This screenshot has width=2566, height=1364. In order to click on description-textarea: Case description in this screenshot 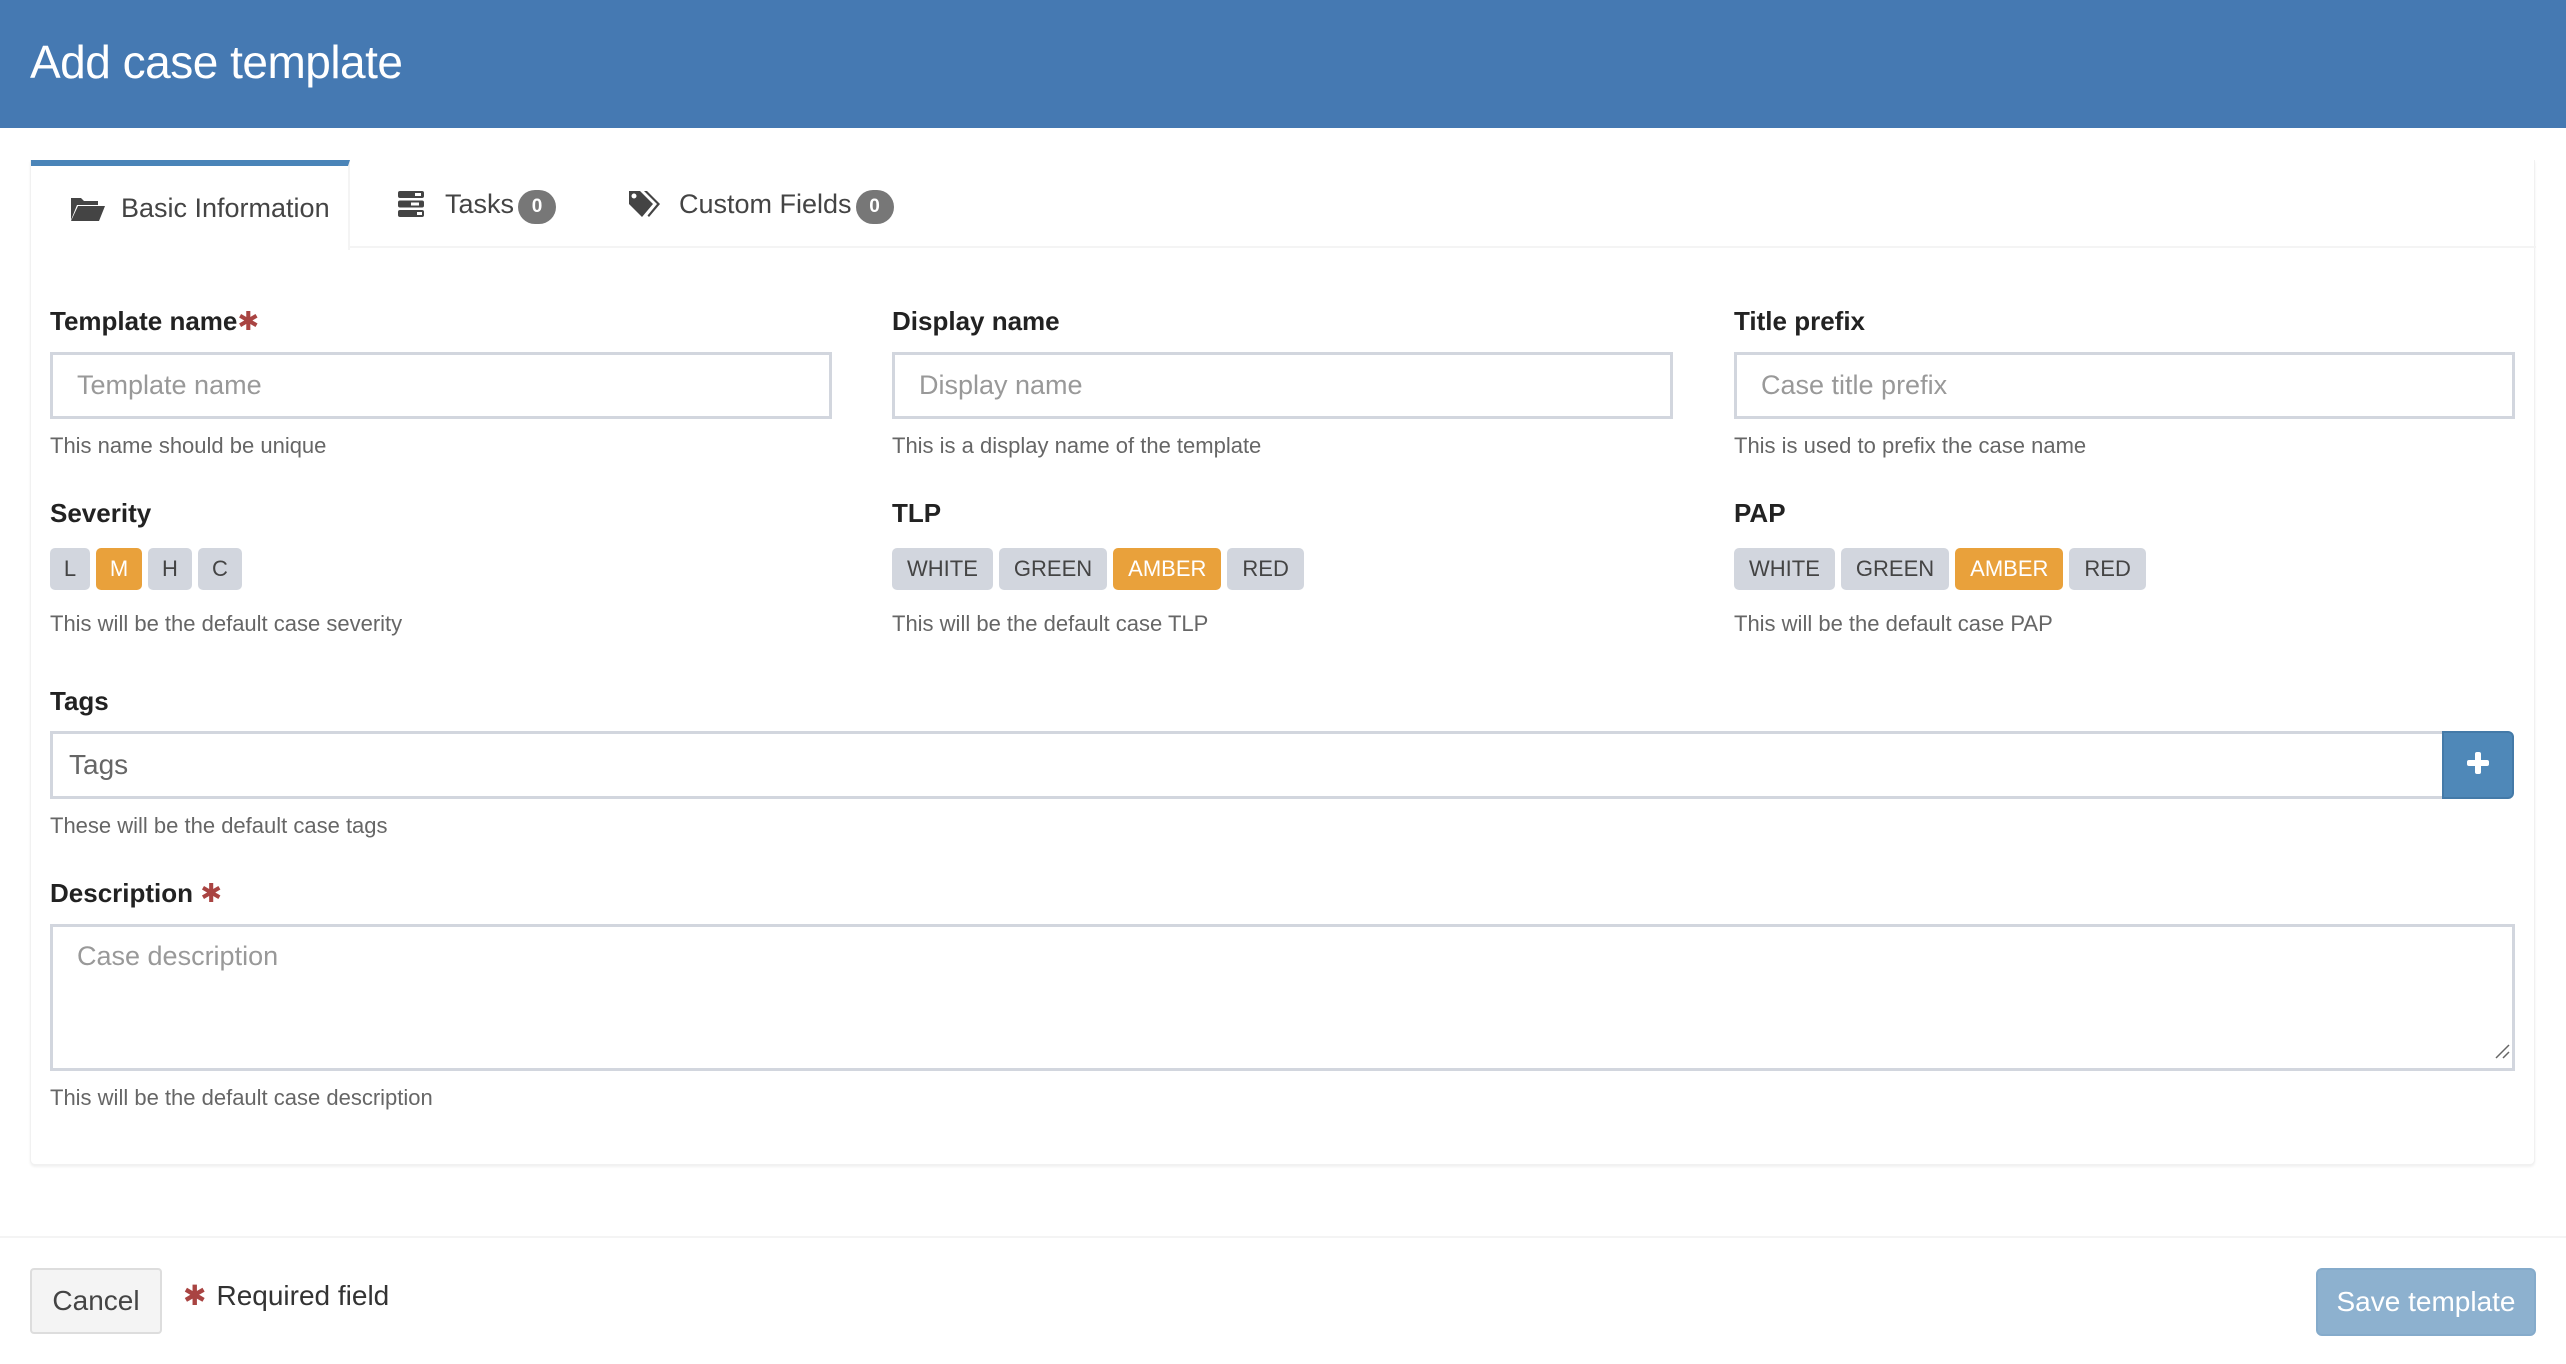, I will do `click(1282, 997)`.